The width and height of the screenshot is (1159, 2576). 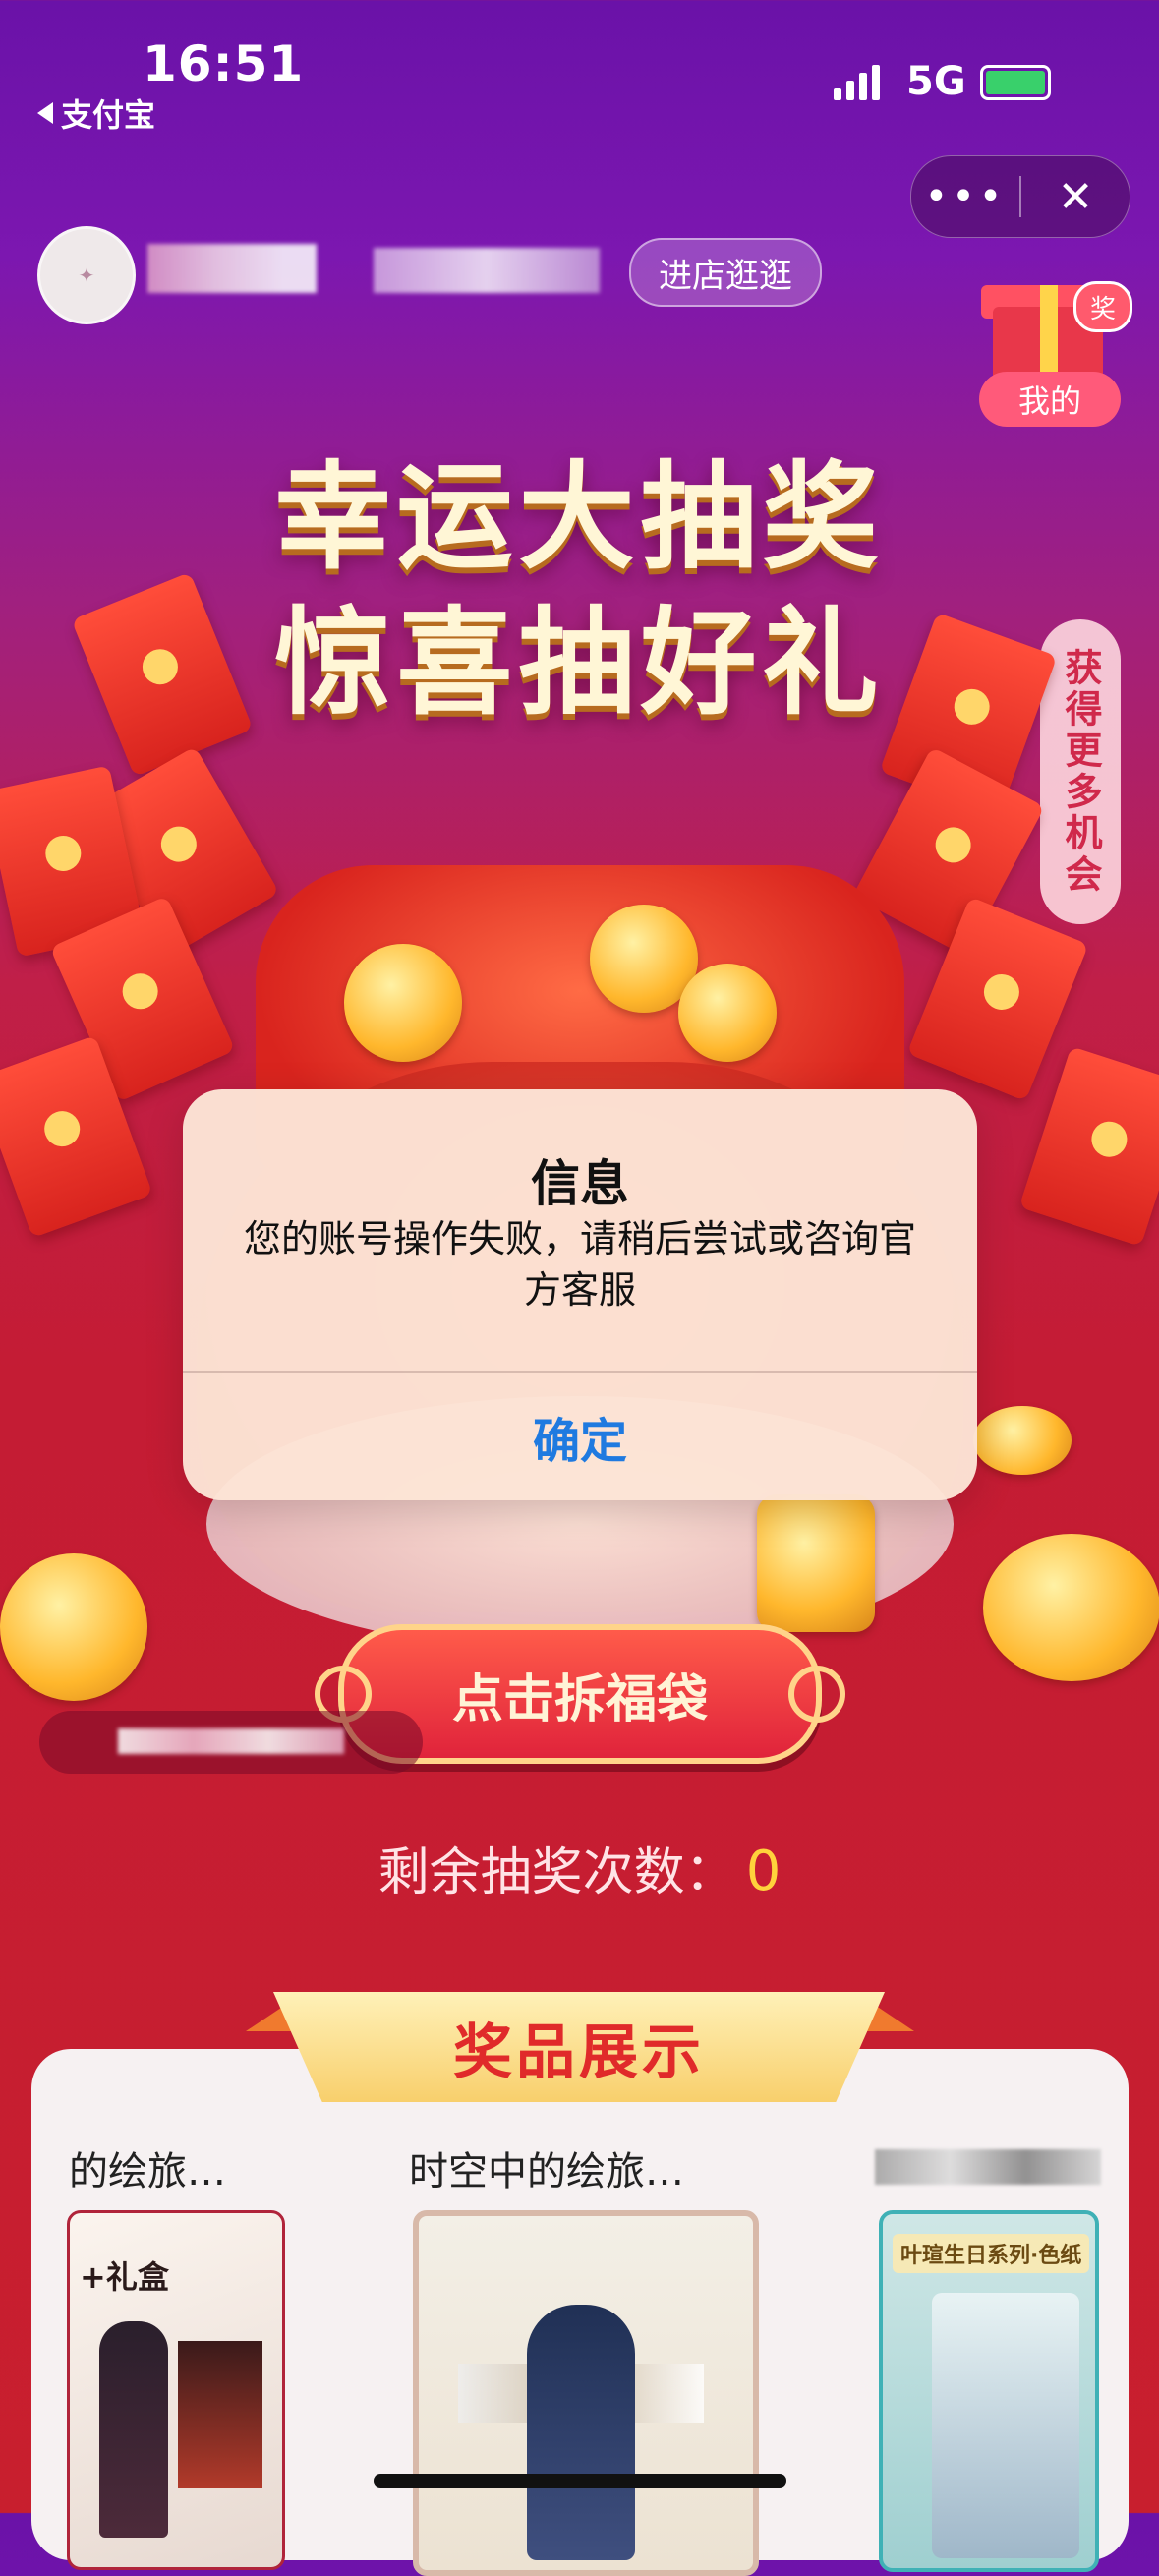 I want to click on showcase-title: 奖品展示, so click(x=579, y=2052).